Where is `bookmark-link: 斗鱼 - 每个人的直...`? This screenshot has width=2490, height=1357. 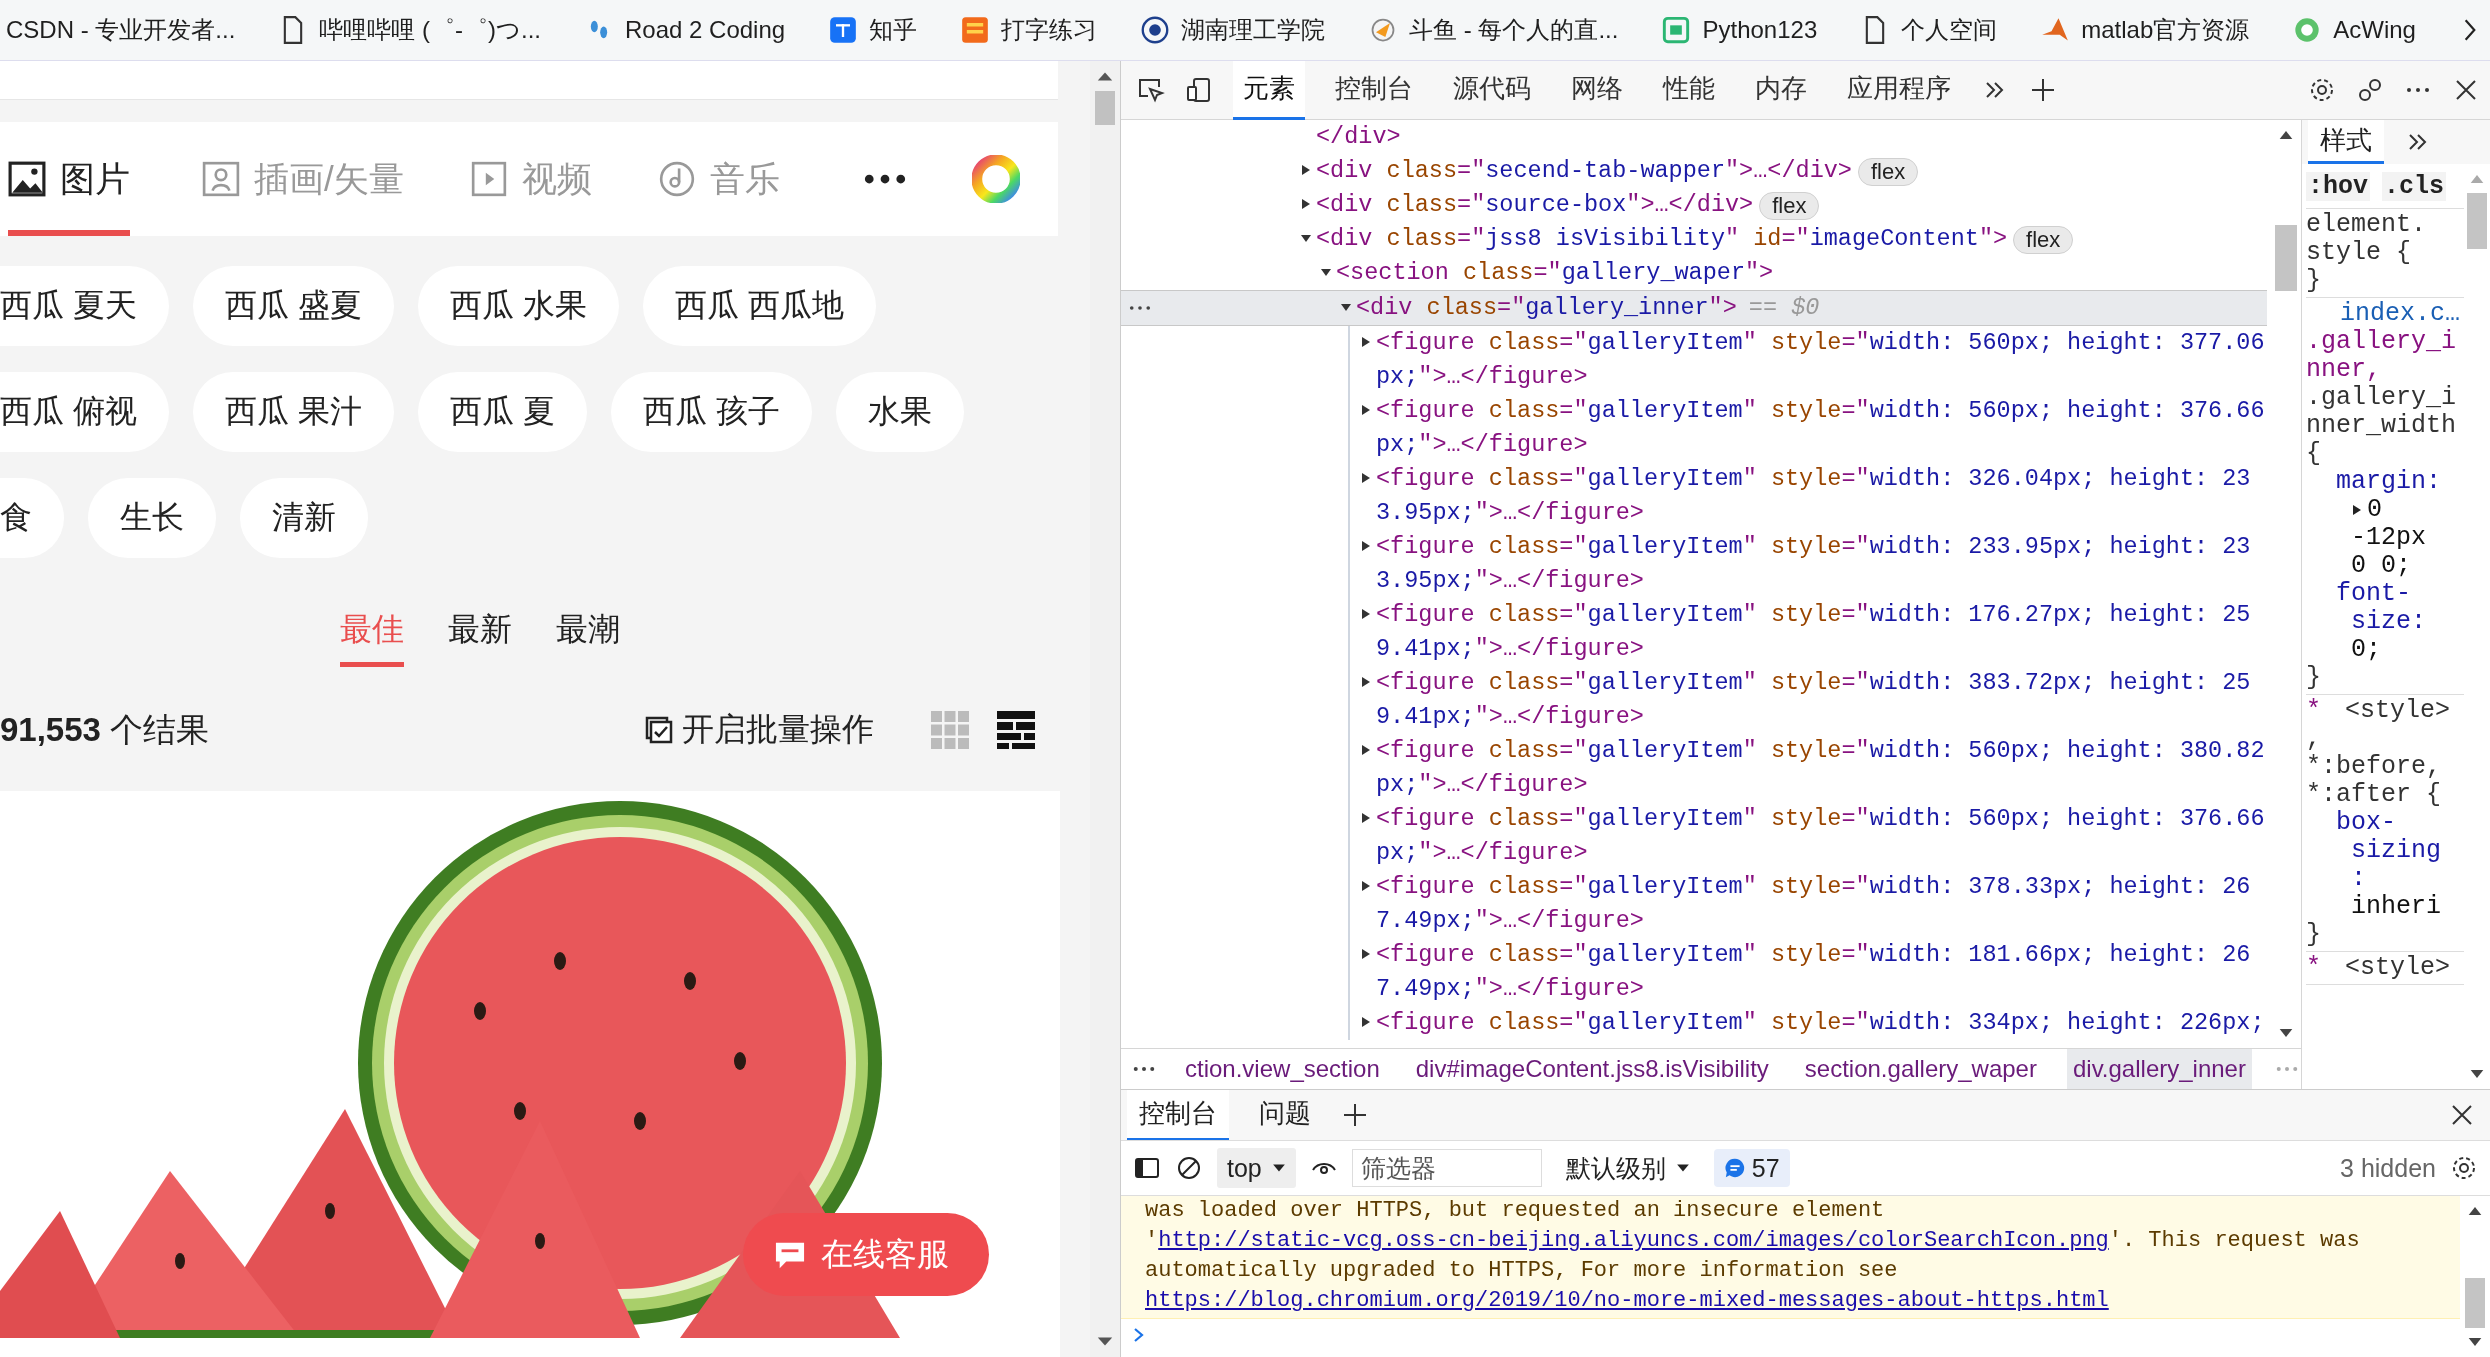
bookmark-link: 斗鱼 - 每个人的直... is located at coordinates (1494, 30).